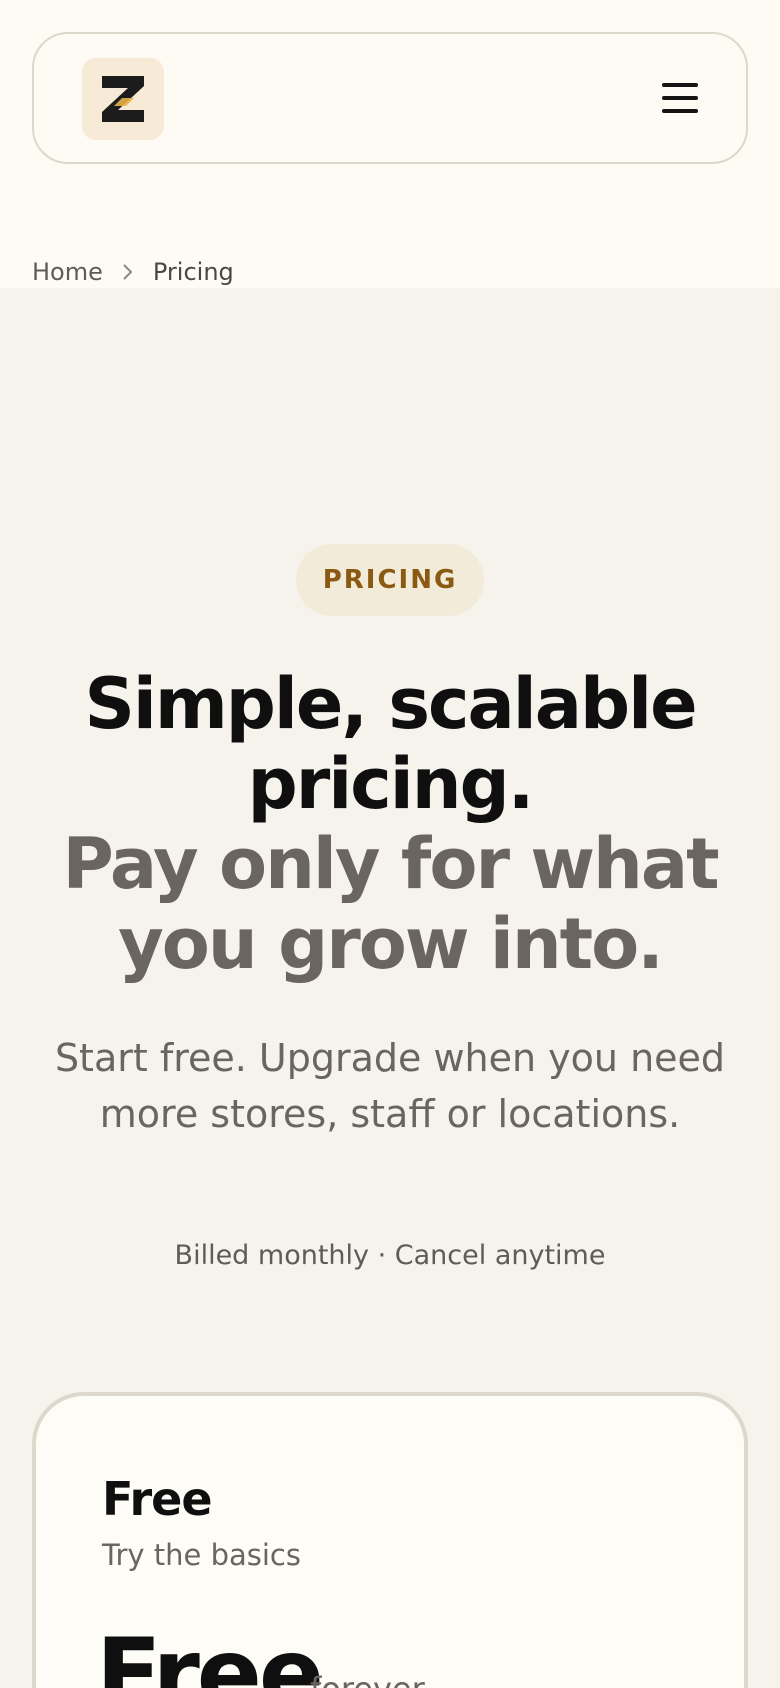  Describe the element at coordinates (210, 1653) in the screenshot. I see `plan-price: Free` at that location.